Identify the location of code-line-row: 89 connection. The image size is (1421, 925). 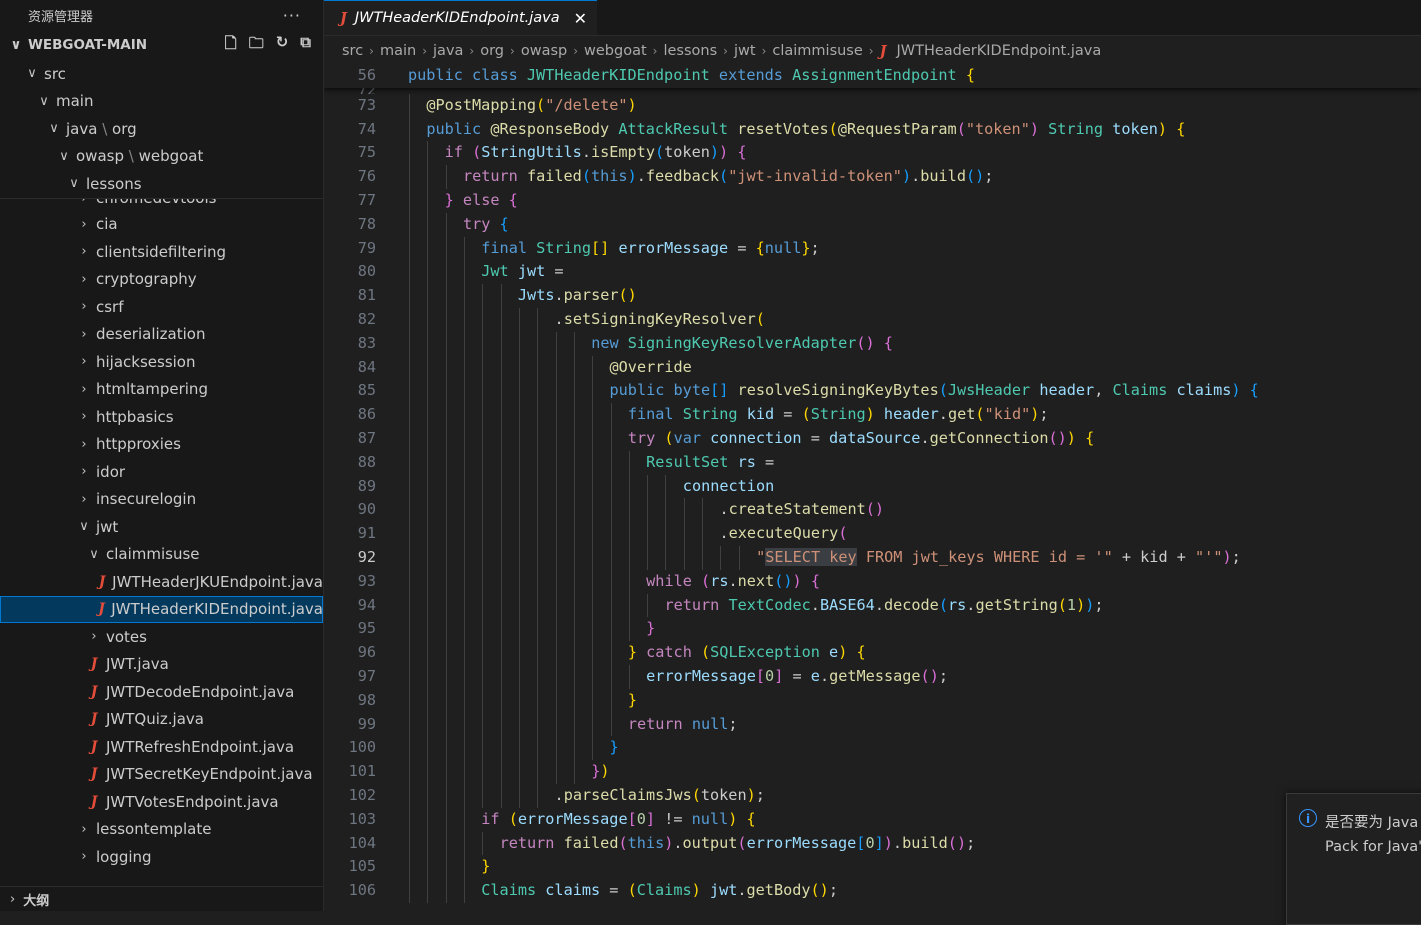
(872, 486).